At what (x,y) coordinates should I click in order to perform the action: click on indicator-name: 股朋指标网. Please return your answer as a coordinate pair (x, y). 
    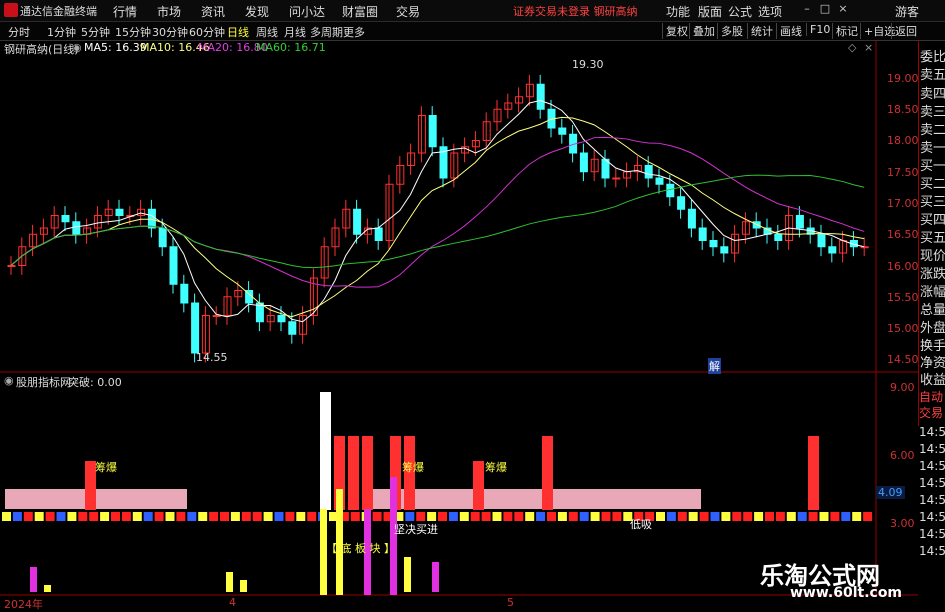
    Looking at the image, I should click on (43, 382).